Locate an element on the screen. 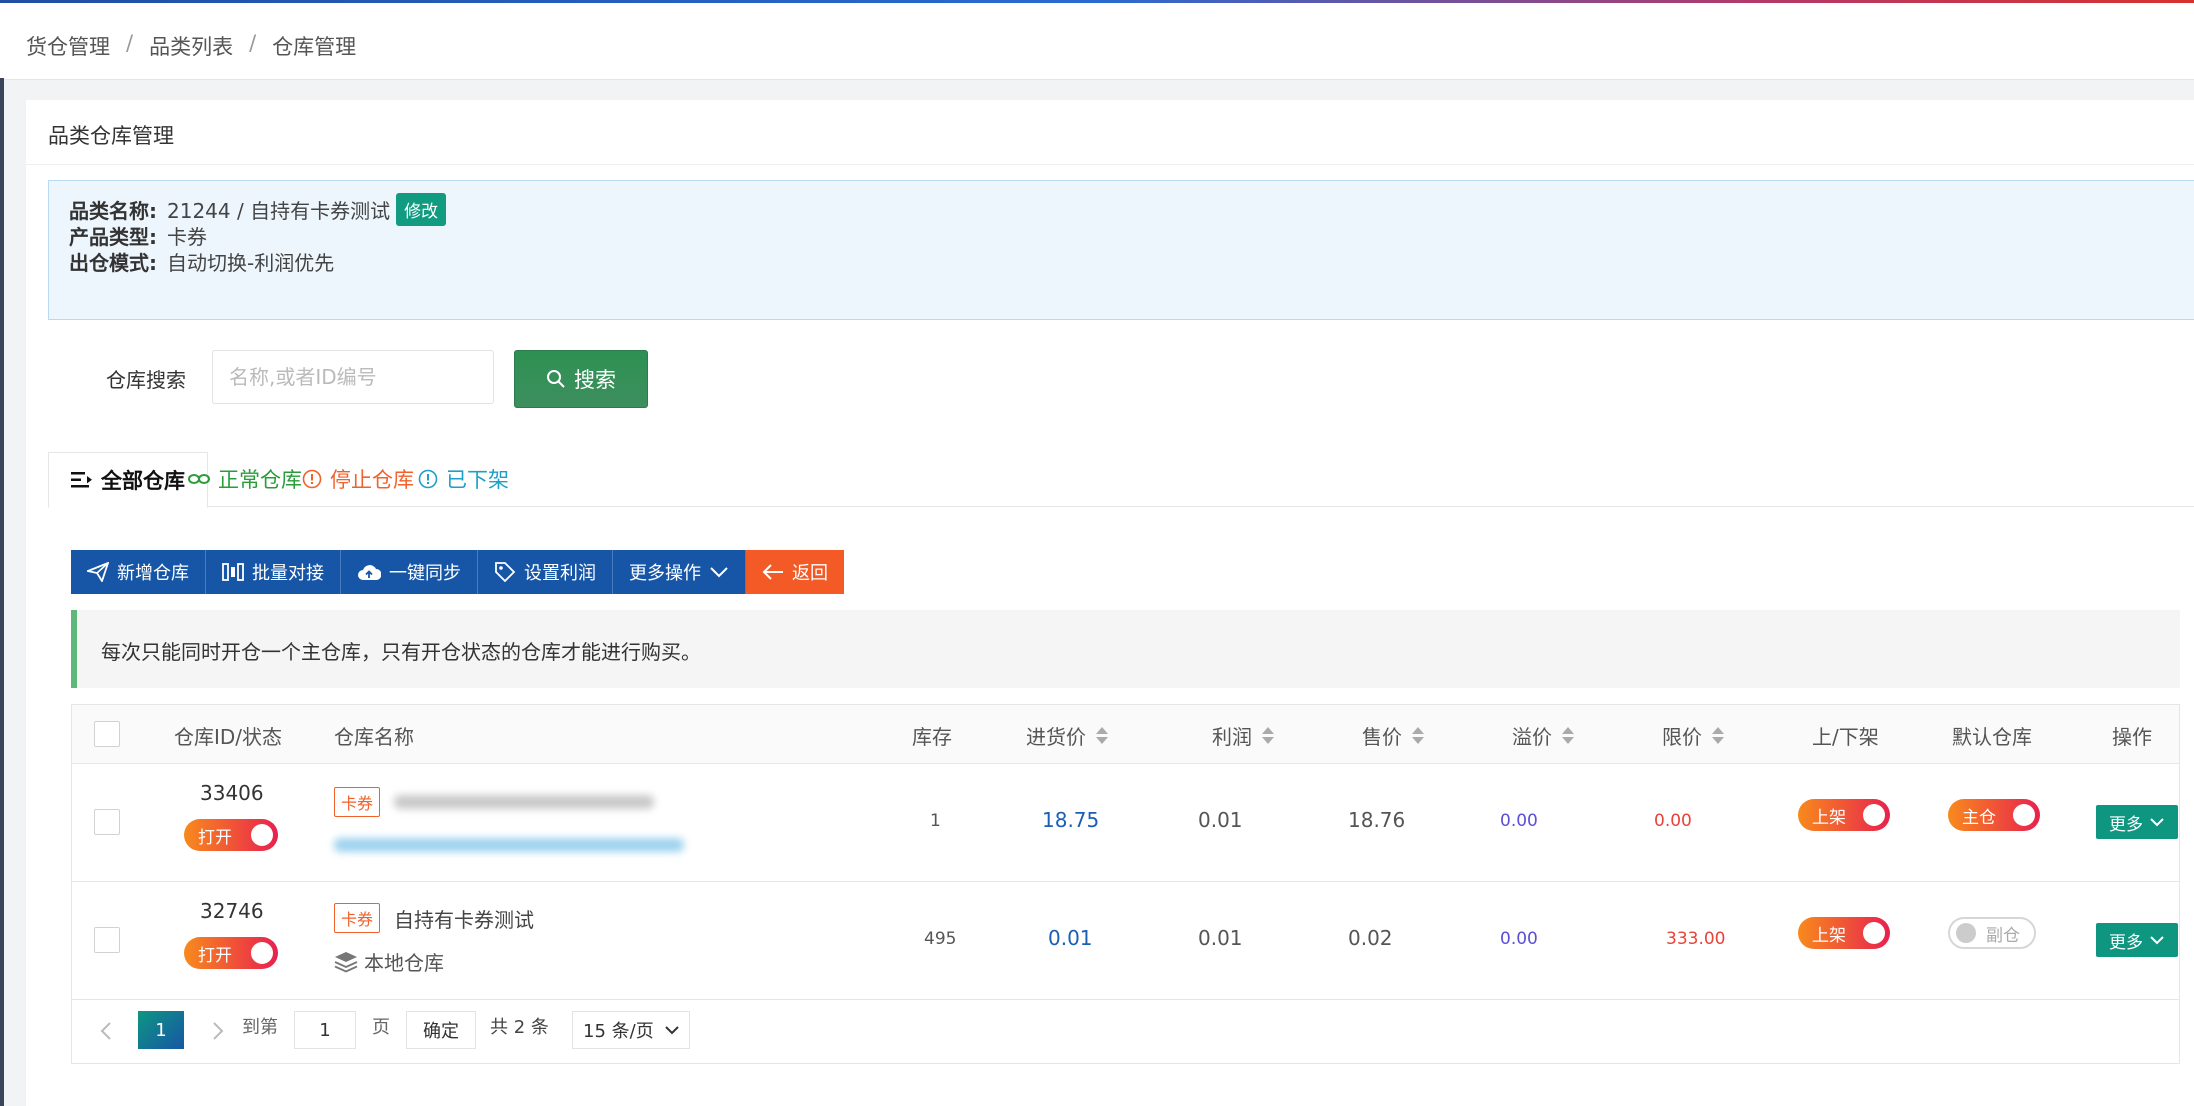 This screenshot has width=2194, height=1106. info-label: 出仓模式: is located at coordinates (113, 263).